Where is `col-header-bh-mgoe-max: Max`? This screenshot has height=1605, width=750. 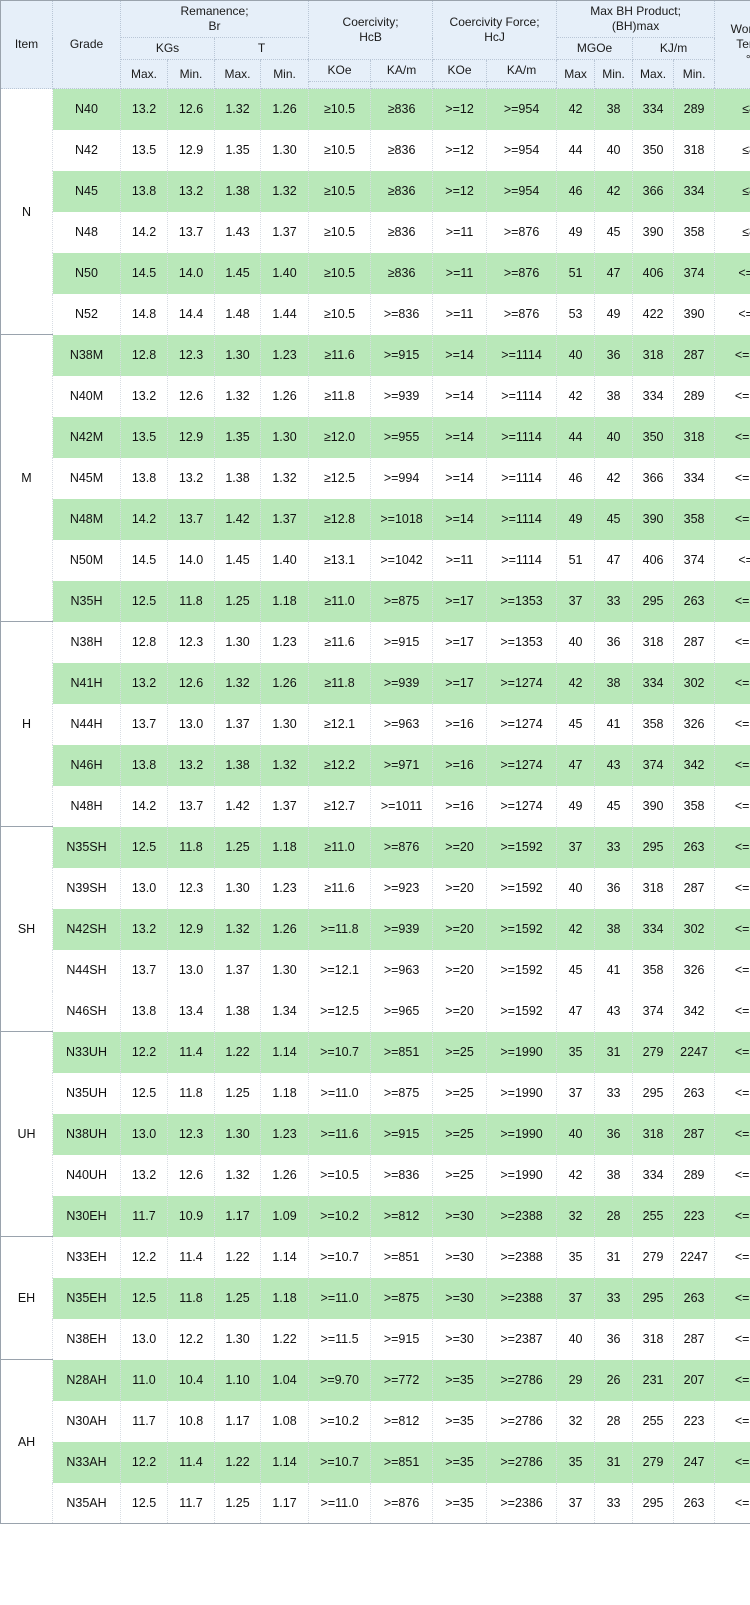 col-header-bh-mgoe-max: Max is located at coordinates (576, 74).